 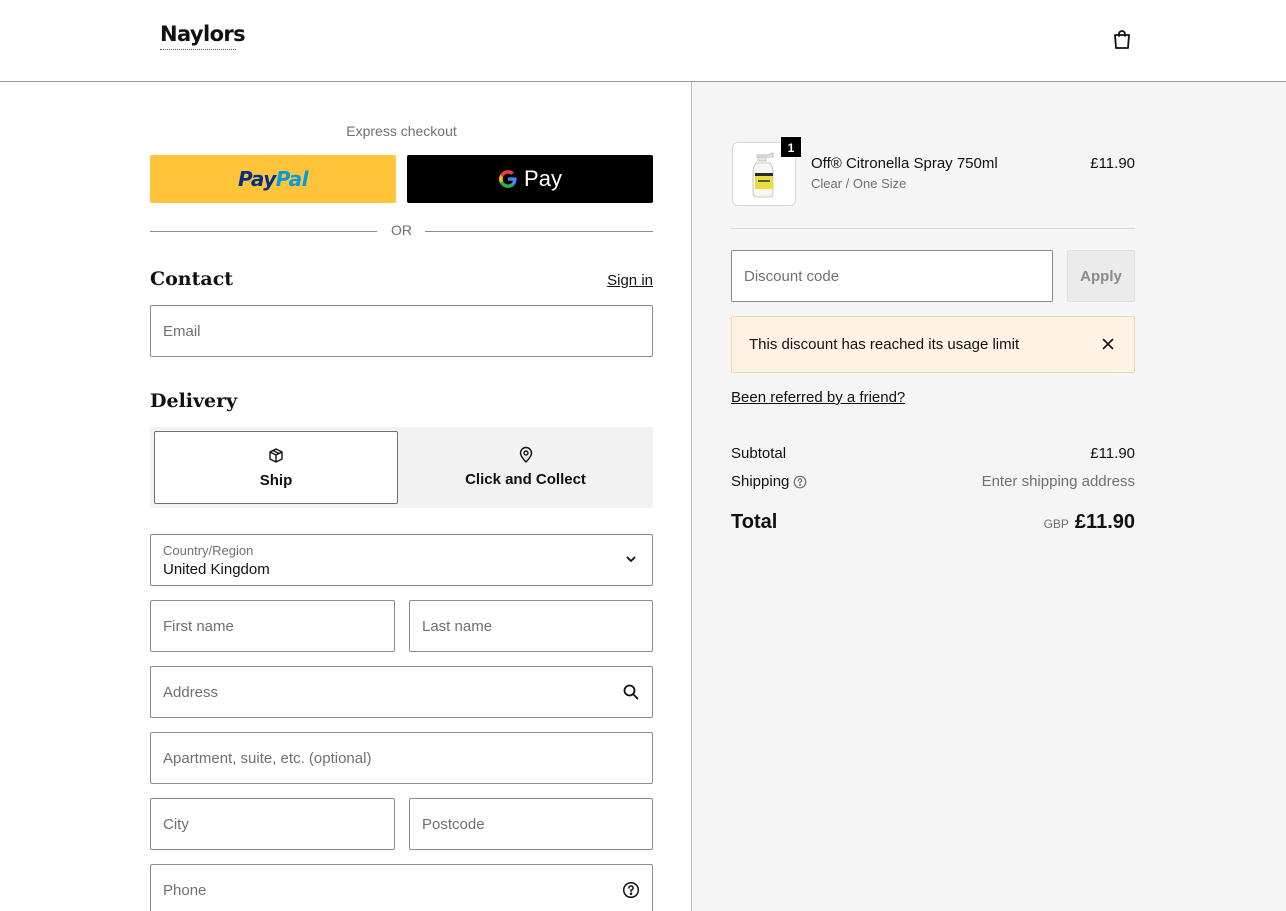 What do you see at coordinates (759, 453) in the screenshot?
I see `subtotal-label: Subtotal` at bounding box center [759, 453].